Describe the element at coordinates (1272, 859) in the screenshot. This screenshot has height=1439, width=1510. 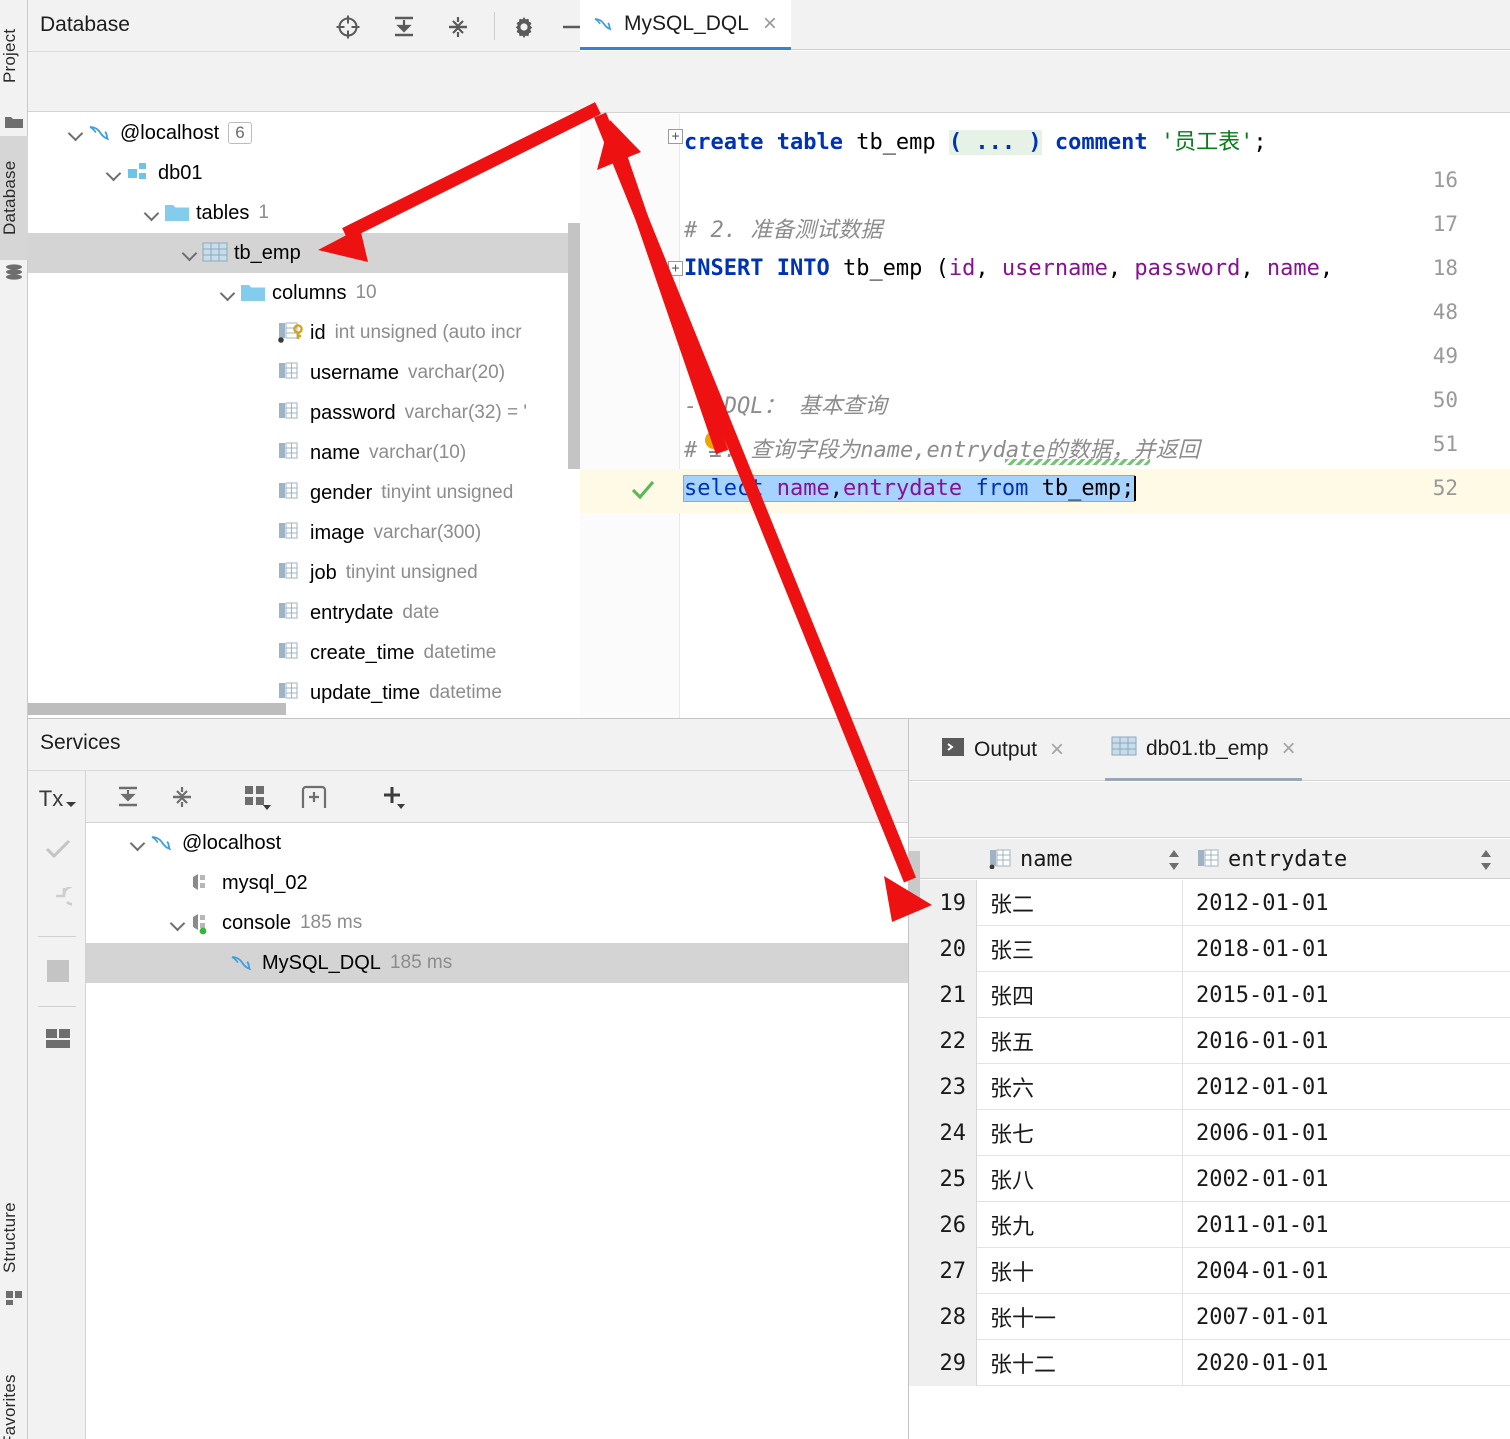
I see `column-header-entrydate: entrydate` at that location.